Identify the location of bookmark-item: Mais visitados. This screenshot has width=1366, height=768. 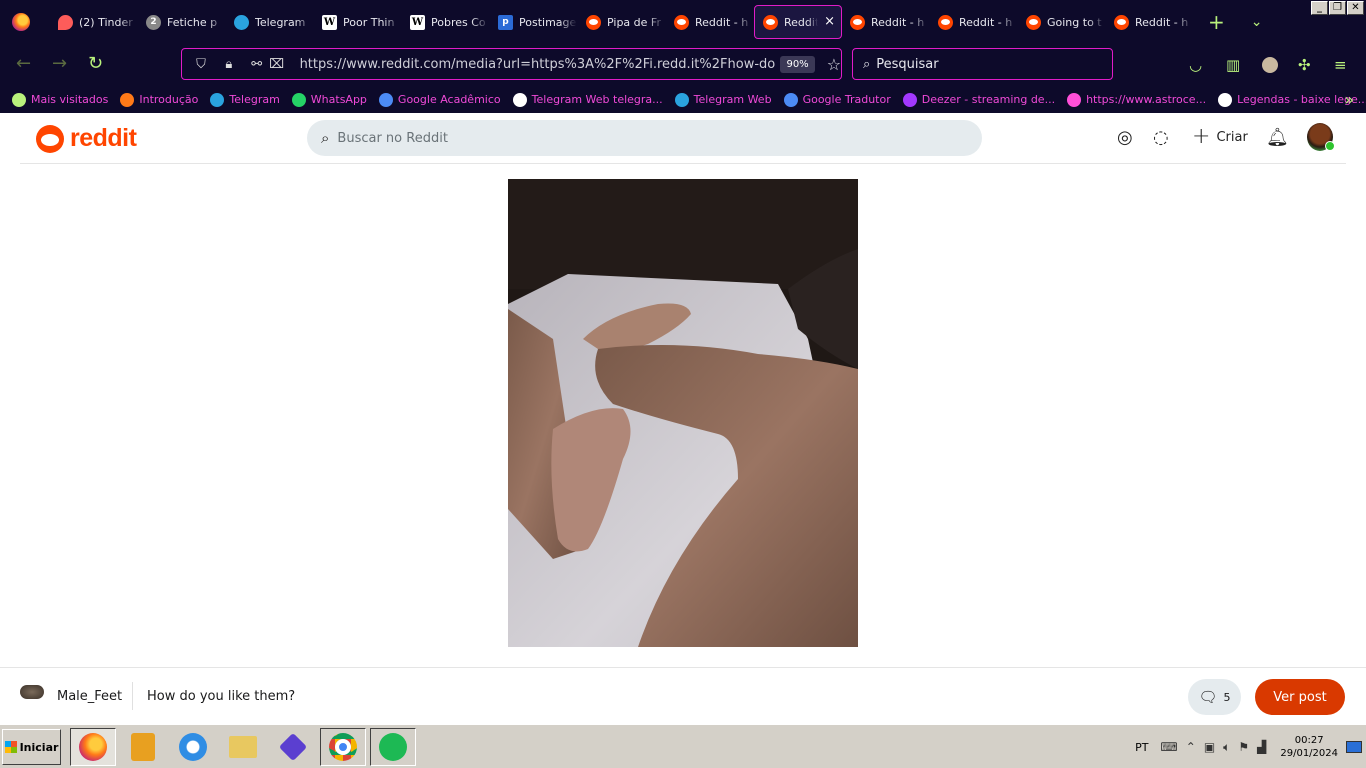
(60, 99).